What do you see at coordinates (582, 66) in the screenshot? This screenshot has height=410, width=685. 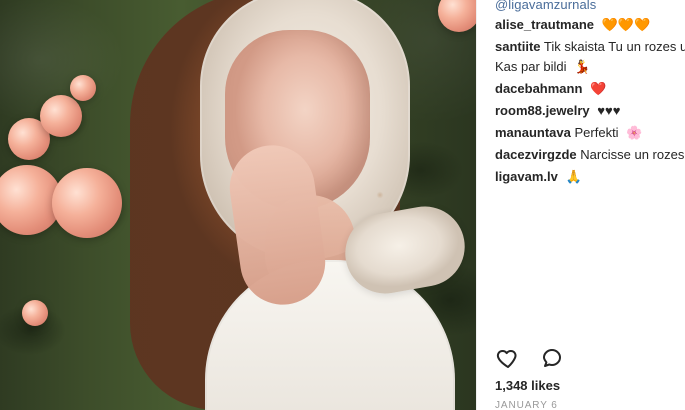 I see `comment-emoji: 💃` at bounding box center [582, 66].